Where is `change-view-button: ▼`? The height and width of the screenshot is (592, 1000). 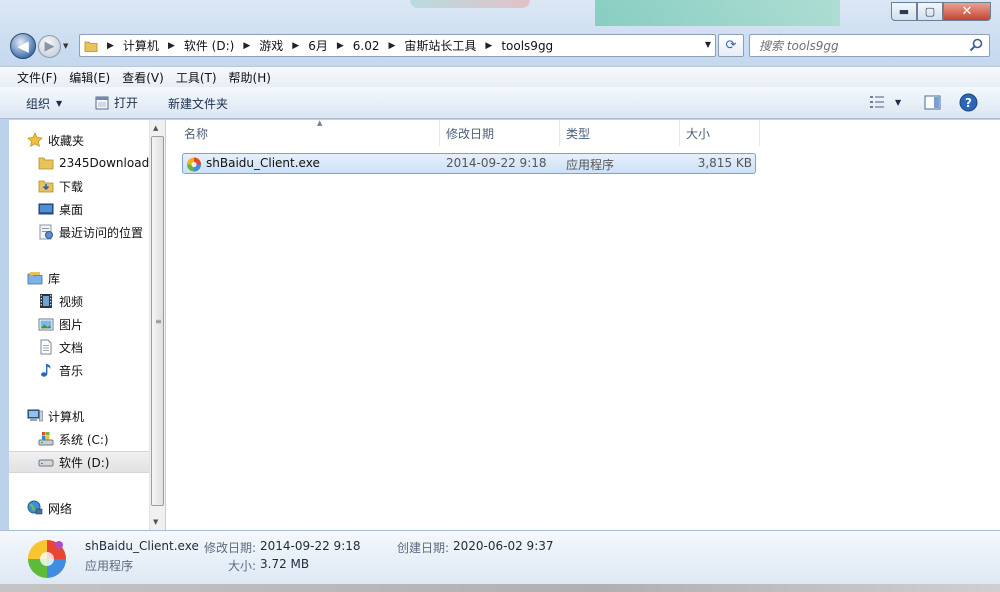
change-view-button: ▼ is located at coordinates (885, 102).